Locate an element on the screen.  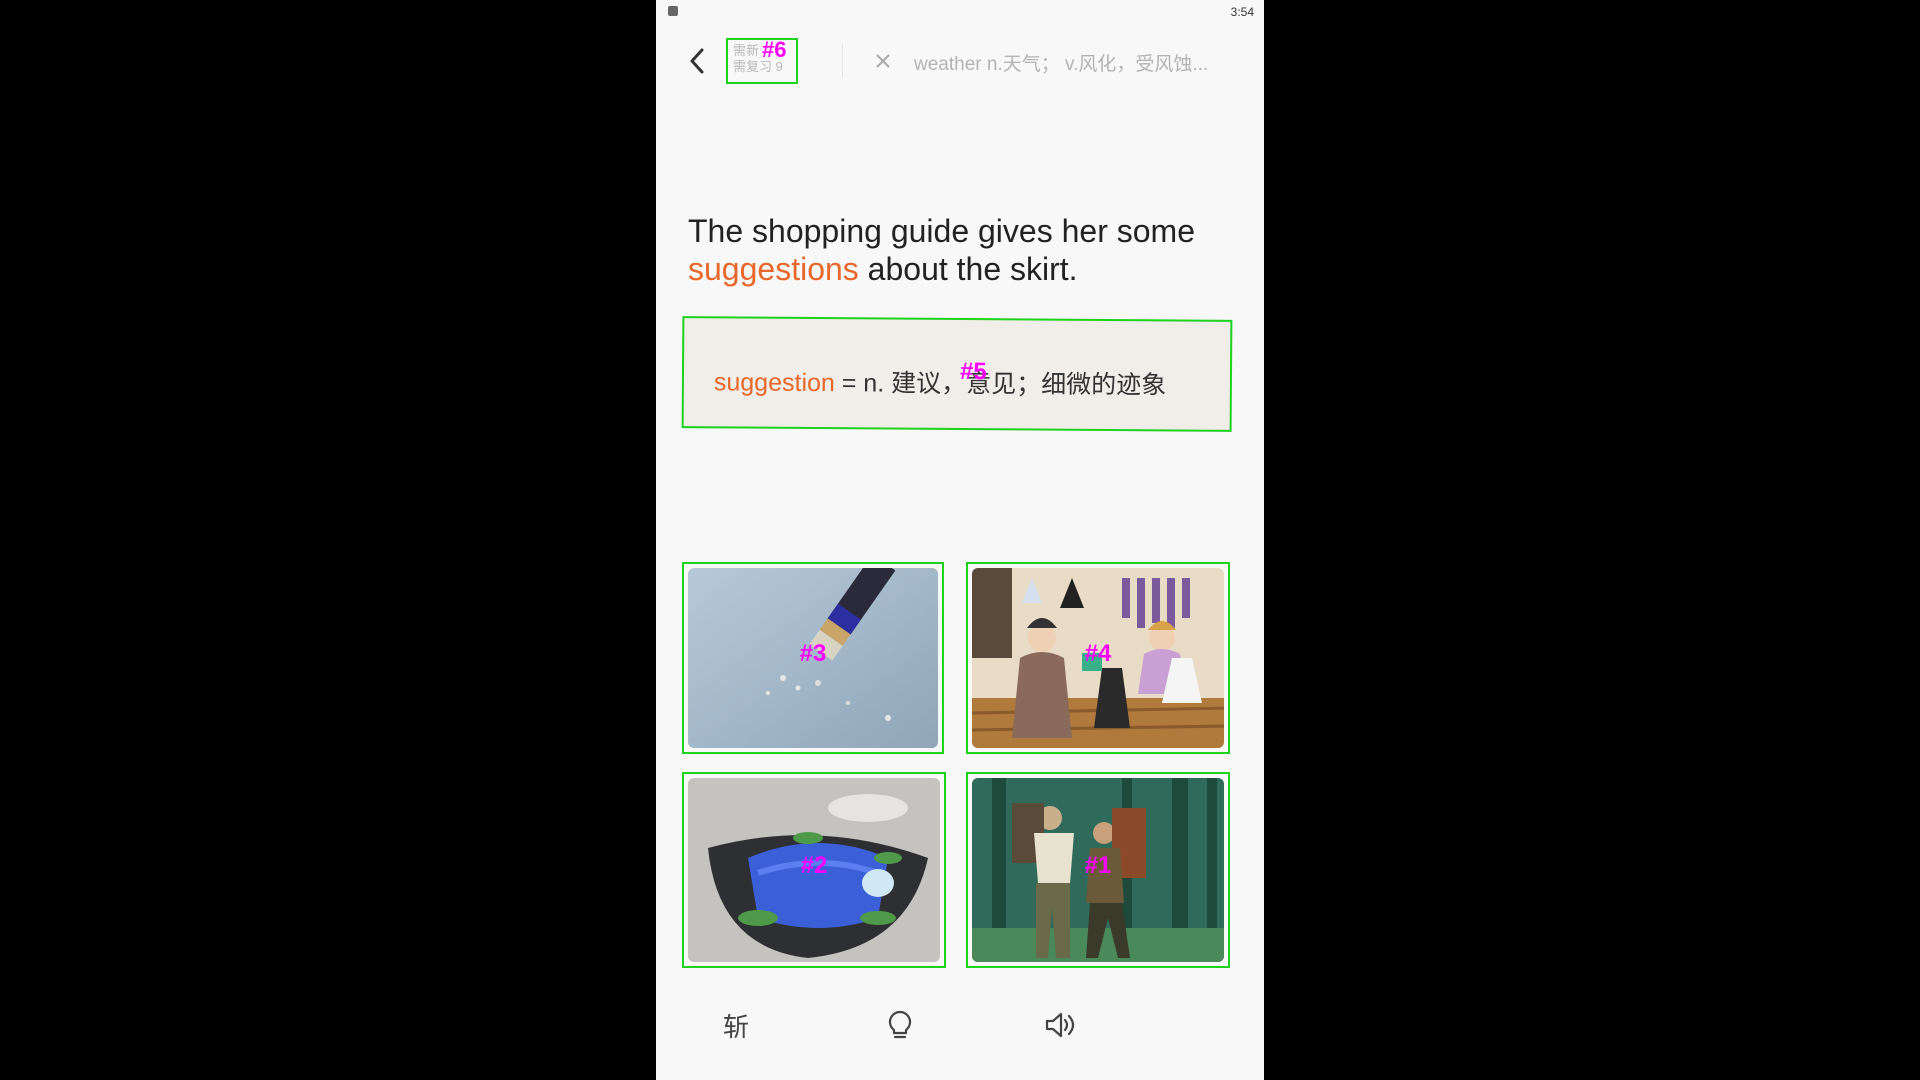
definition-box: suggestion = n. 建议，意见；细微的迹象 #5 is located at coordinates (957, 374).